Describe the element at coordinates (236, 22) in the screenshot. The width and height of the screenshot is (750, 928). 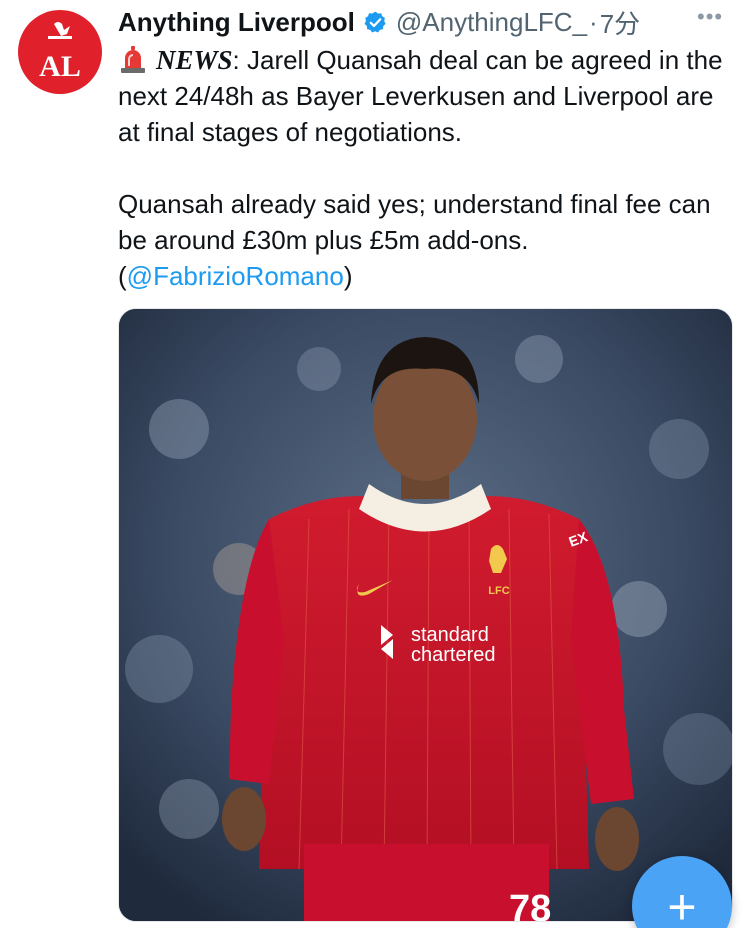
I see `display-name: Anything Liverpool` at that location.